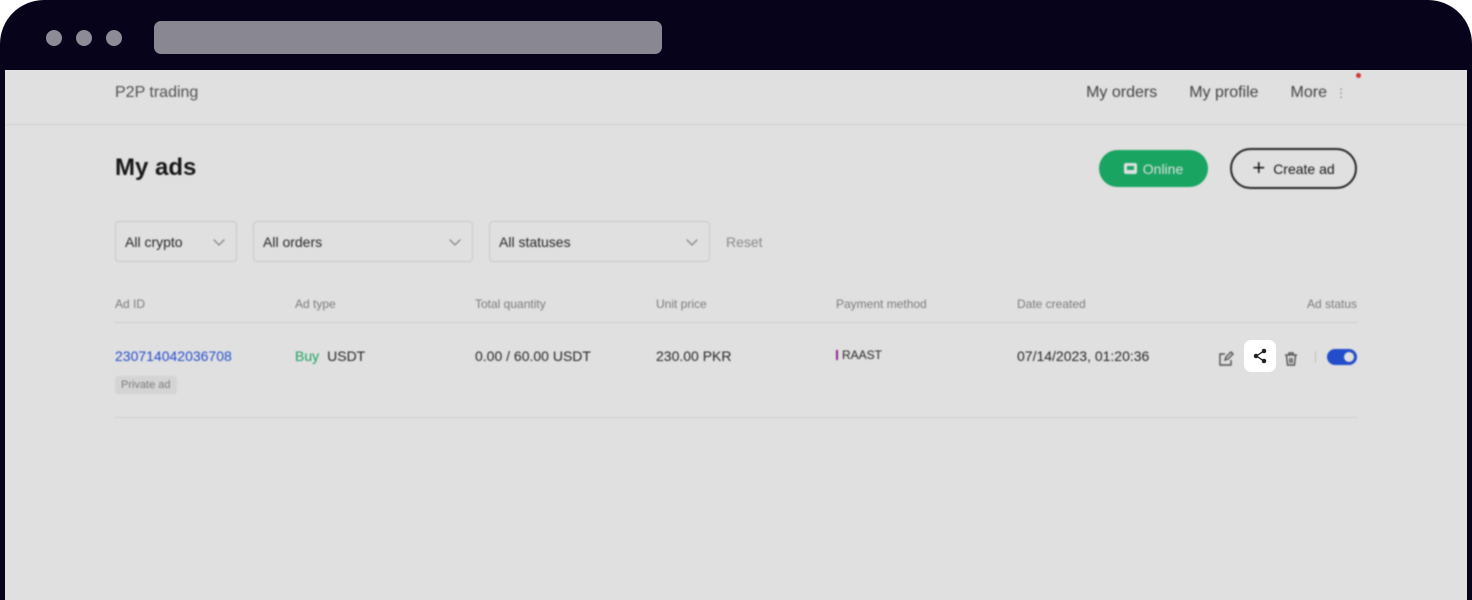 The image size is (1472, 600). What do you see at coordinates (54, 38) in the screenshot?
I see `window-control-close` at bounding box center [54, 38].